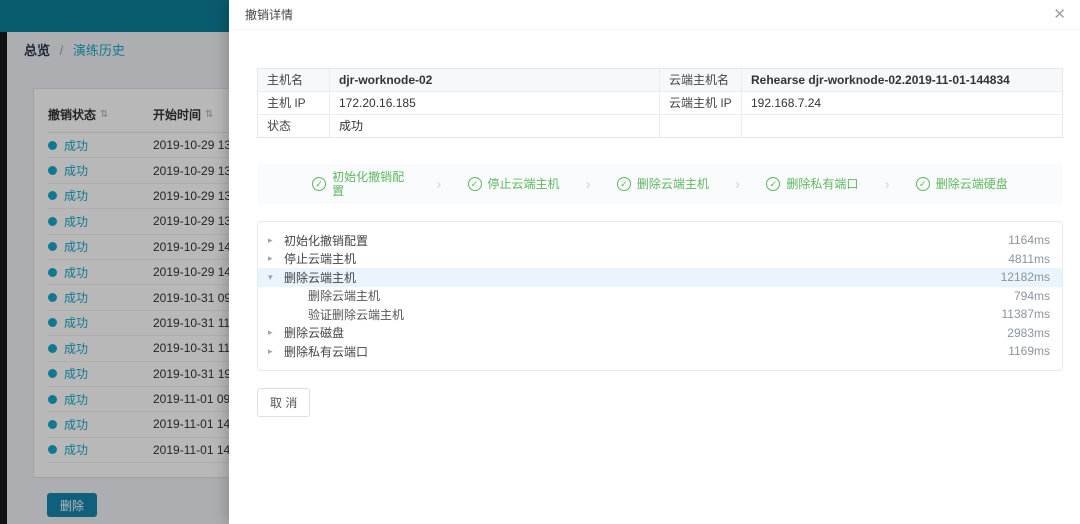 The width and height of the screenshot is (1080, 524). Describe the element at coordinates (314, 333) in the screenshot. I see `tree-item-label: 删除云磁盘` at that location.